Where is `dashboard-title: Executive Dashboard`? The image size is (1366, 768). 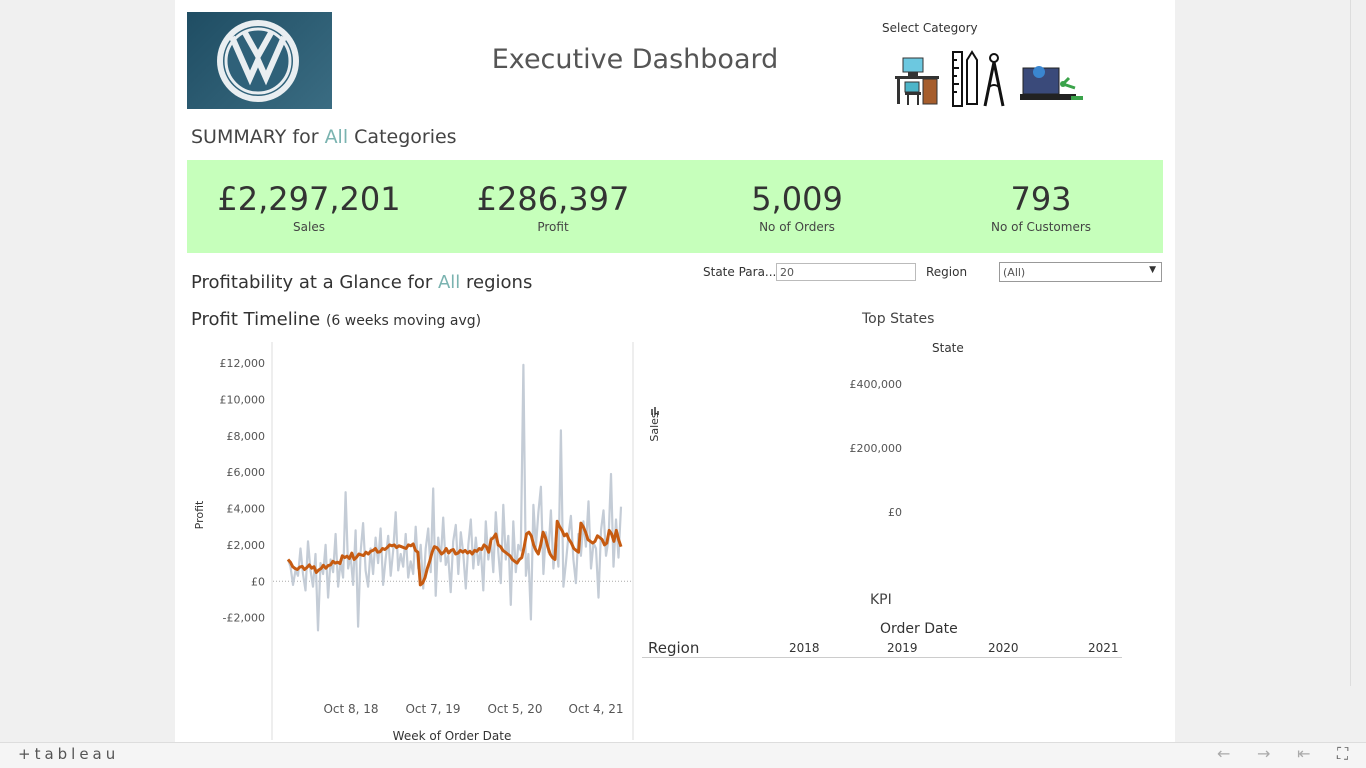
dashboard-title: Executive Dashboard is located at coordinates (635, 59).